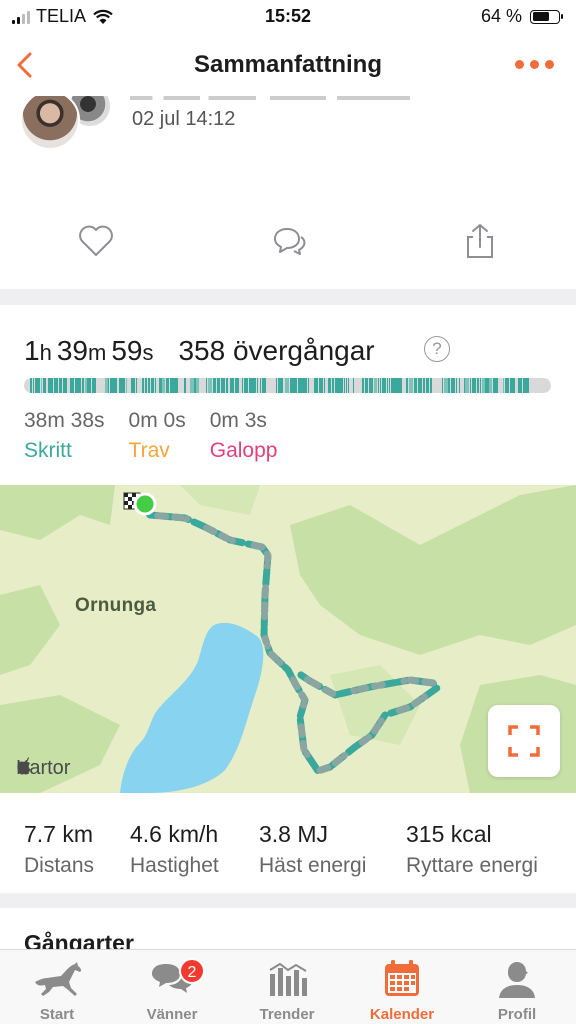  Describe the element at coordinates (288, 930) in the screenshot. I see `gaits-section: Gångarter` at that location.